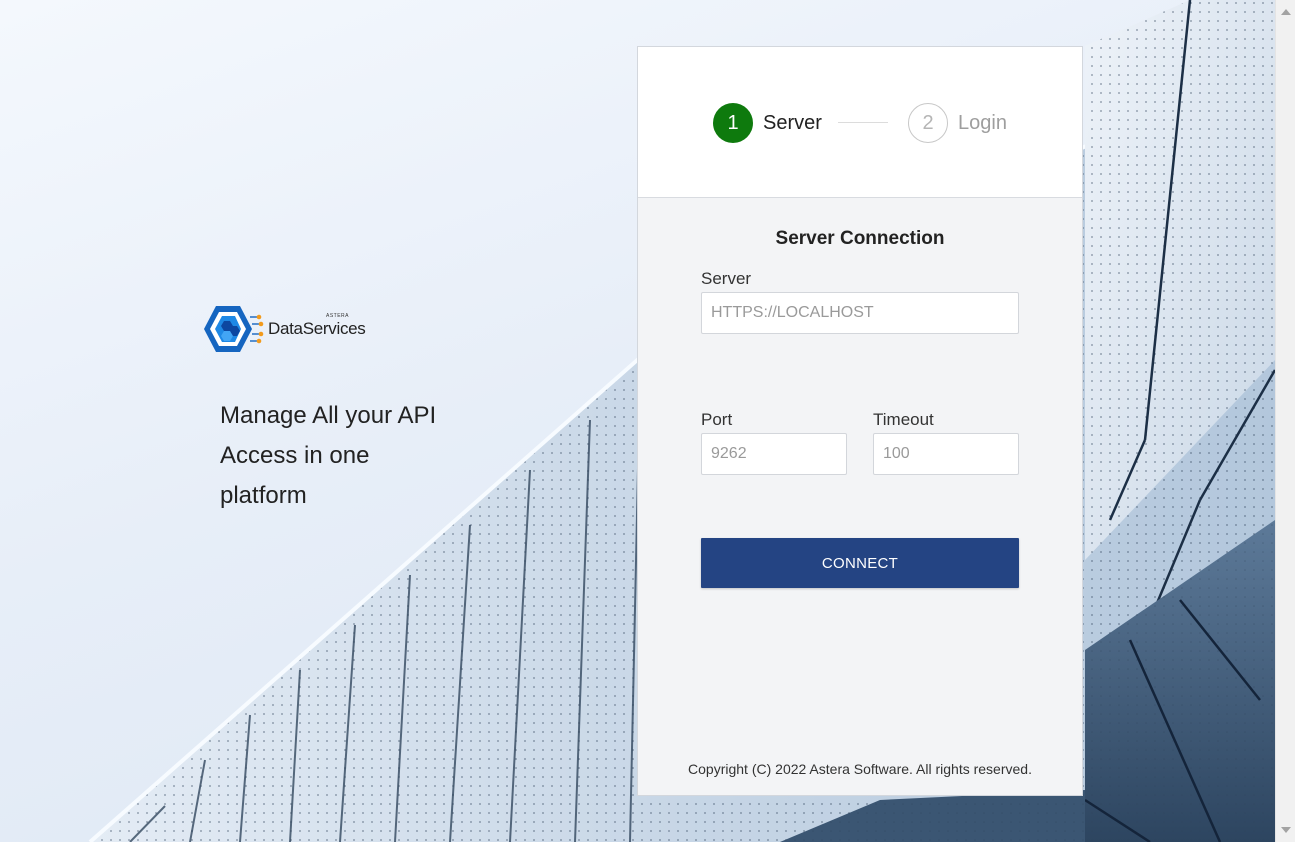 The image size is (1295, 842). I want to click on port-label: Port, so click(717, 419).